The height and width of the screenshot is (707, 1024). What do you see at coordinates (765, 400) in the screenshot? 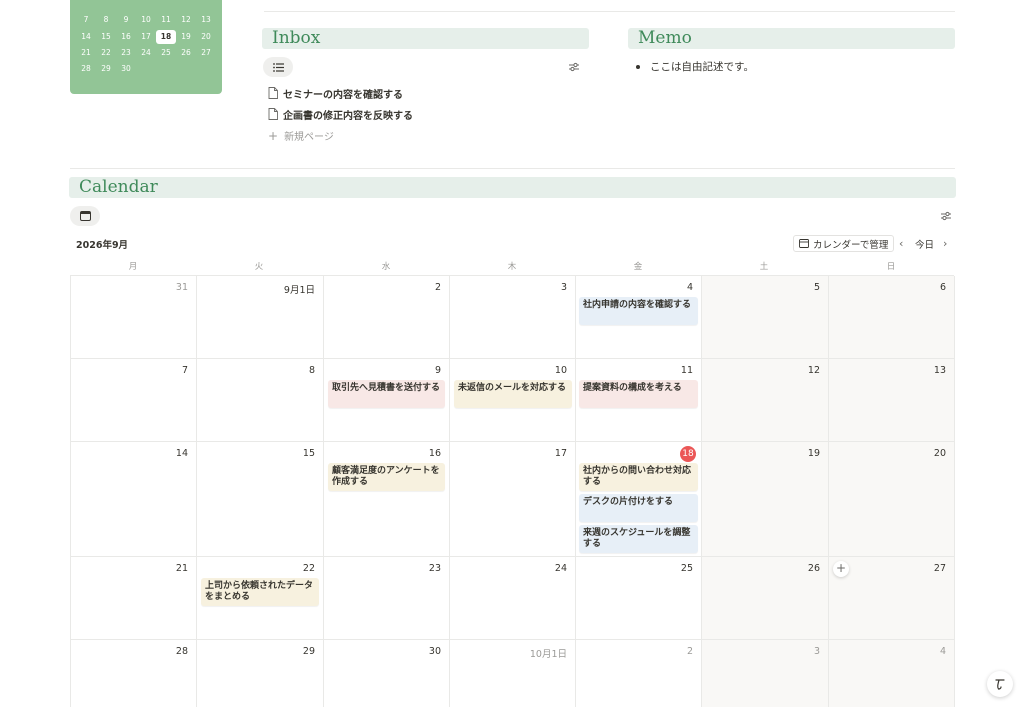
I see `calendar-day-cell: 12` at bounding box center [765, 400].